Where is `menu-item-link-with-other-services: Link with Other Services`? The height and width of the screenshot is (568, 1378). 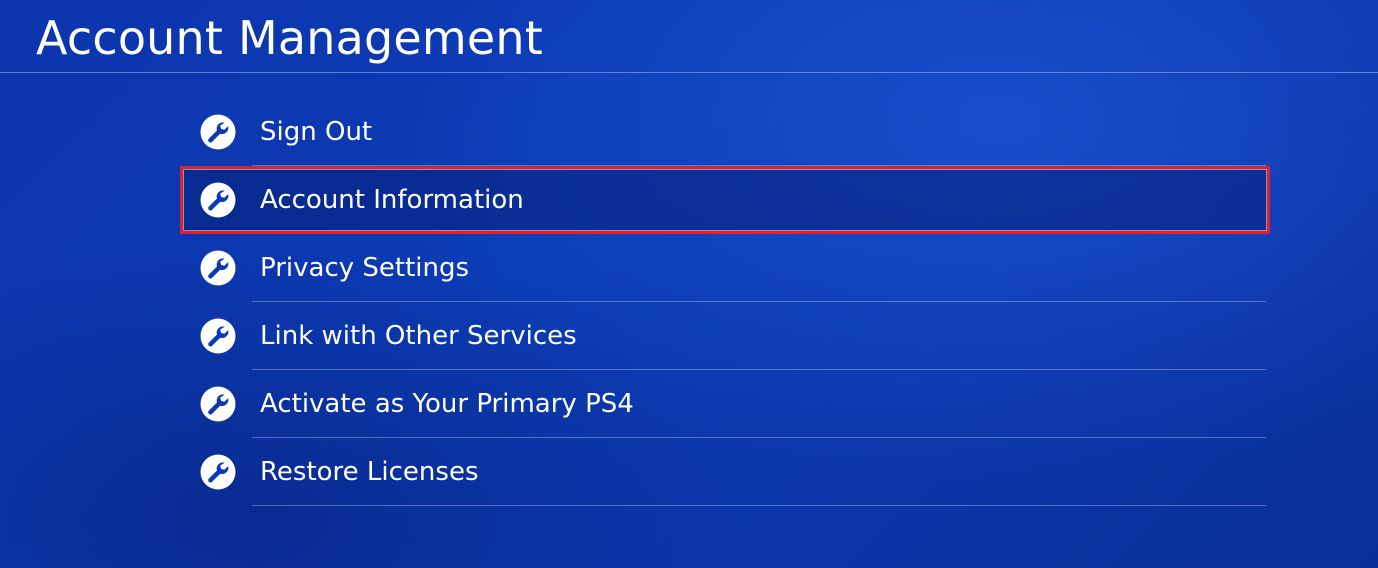
menu-item-link-with-other-services: Link with Other Services is located at coordinates (725, 336).